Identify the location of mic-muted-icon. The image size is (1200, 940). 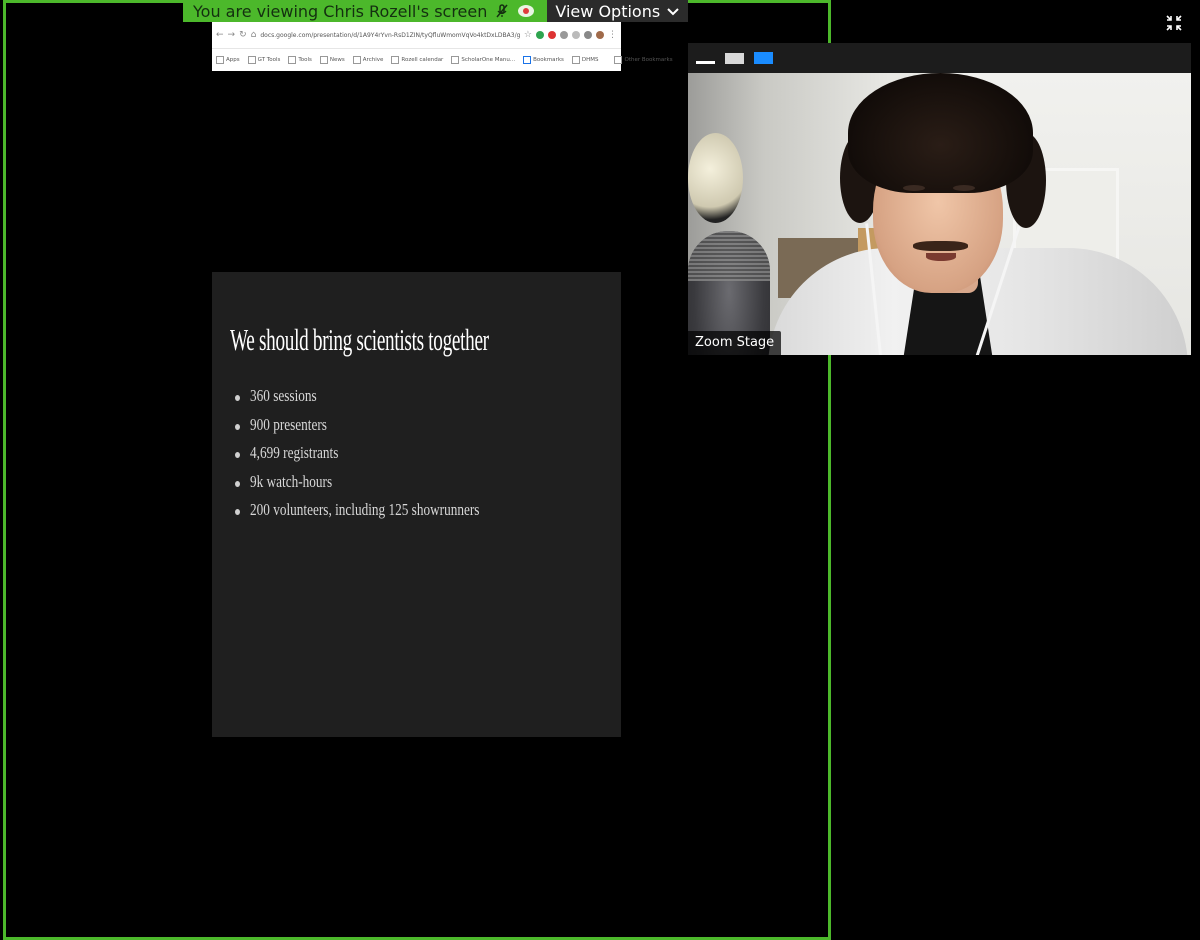
(502, 11).